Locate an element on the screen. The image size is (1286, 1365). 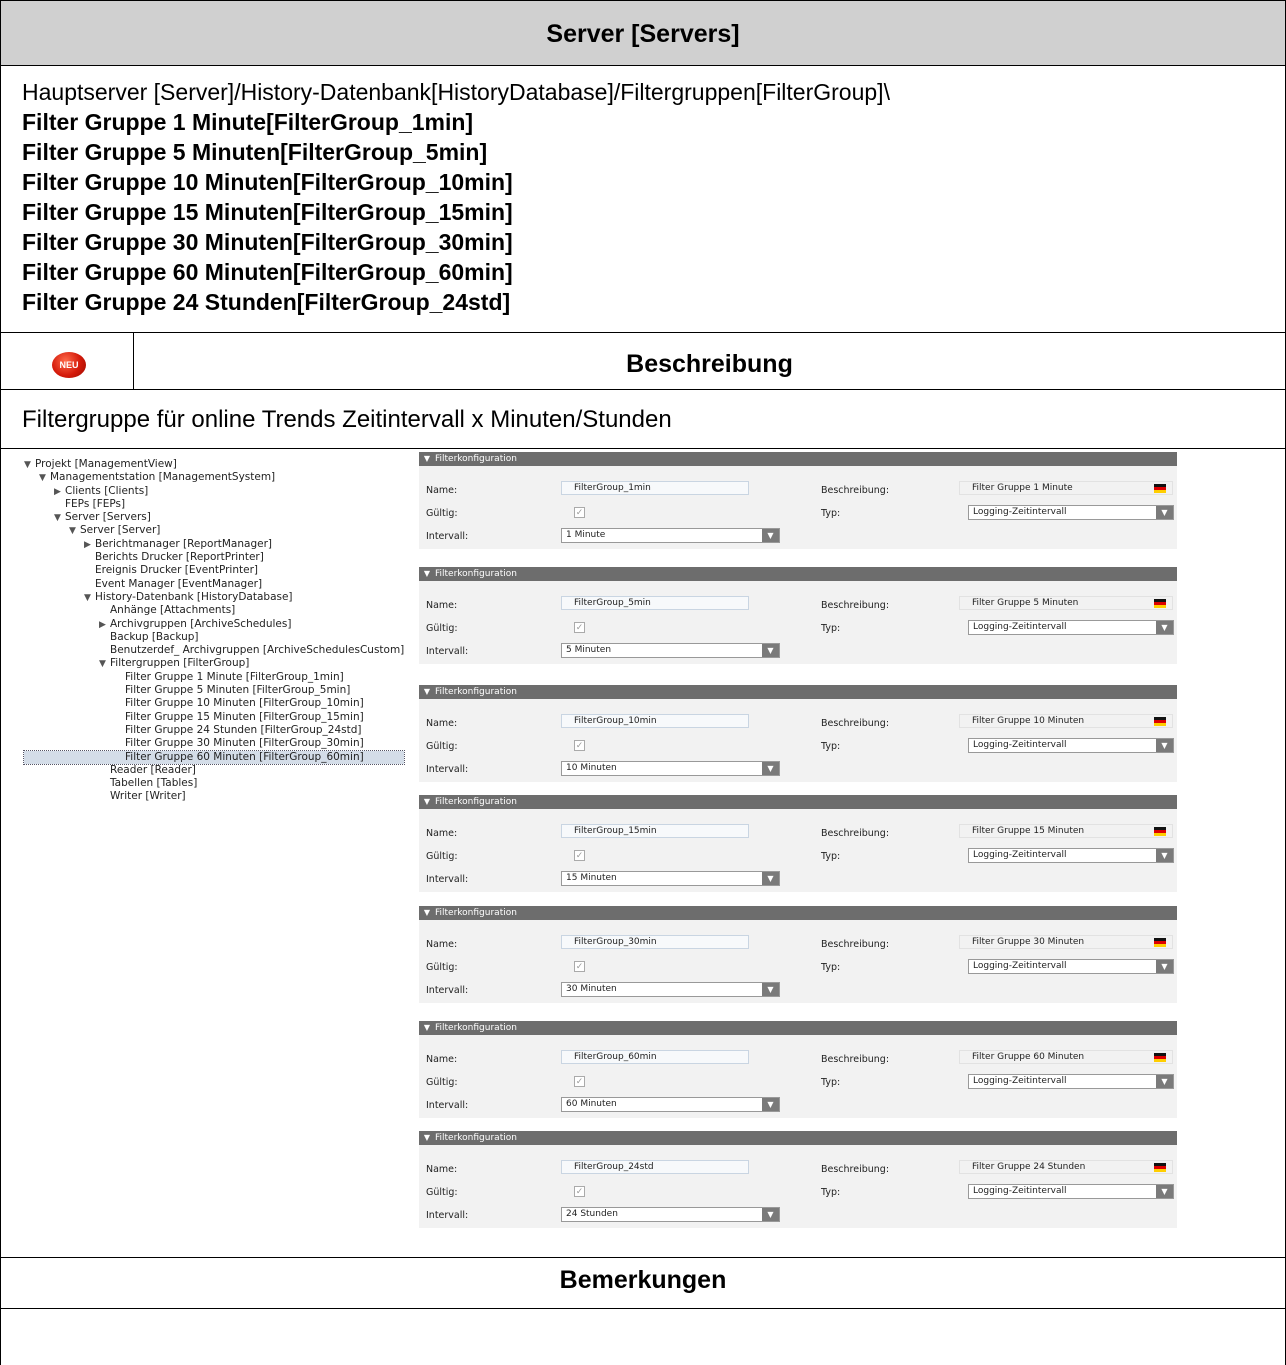
tree-node: Tabellen [Tables] is located at coordinates (214, 783).